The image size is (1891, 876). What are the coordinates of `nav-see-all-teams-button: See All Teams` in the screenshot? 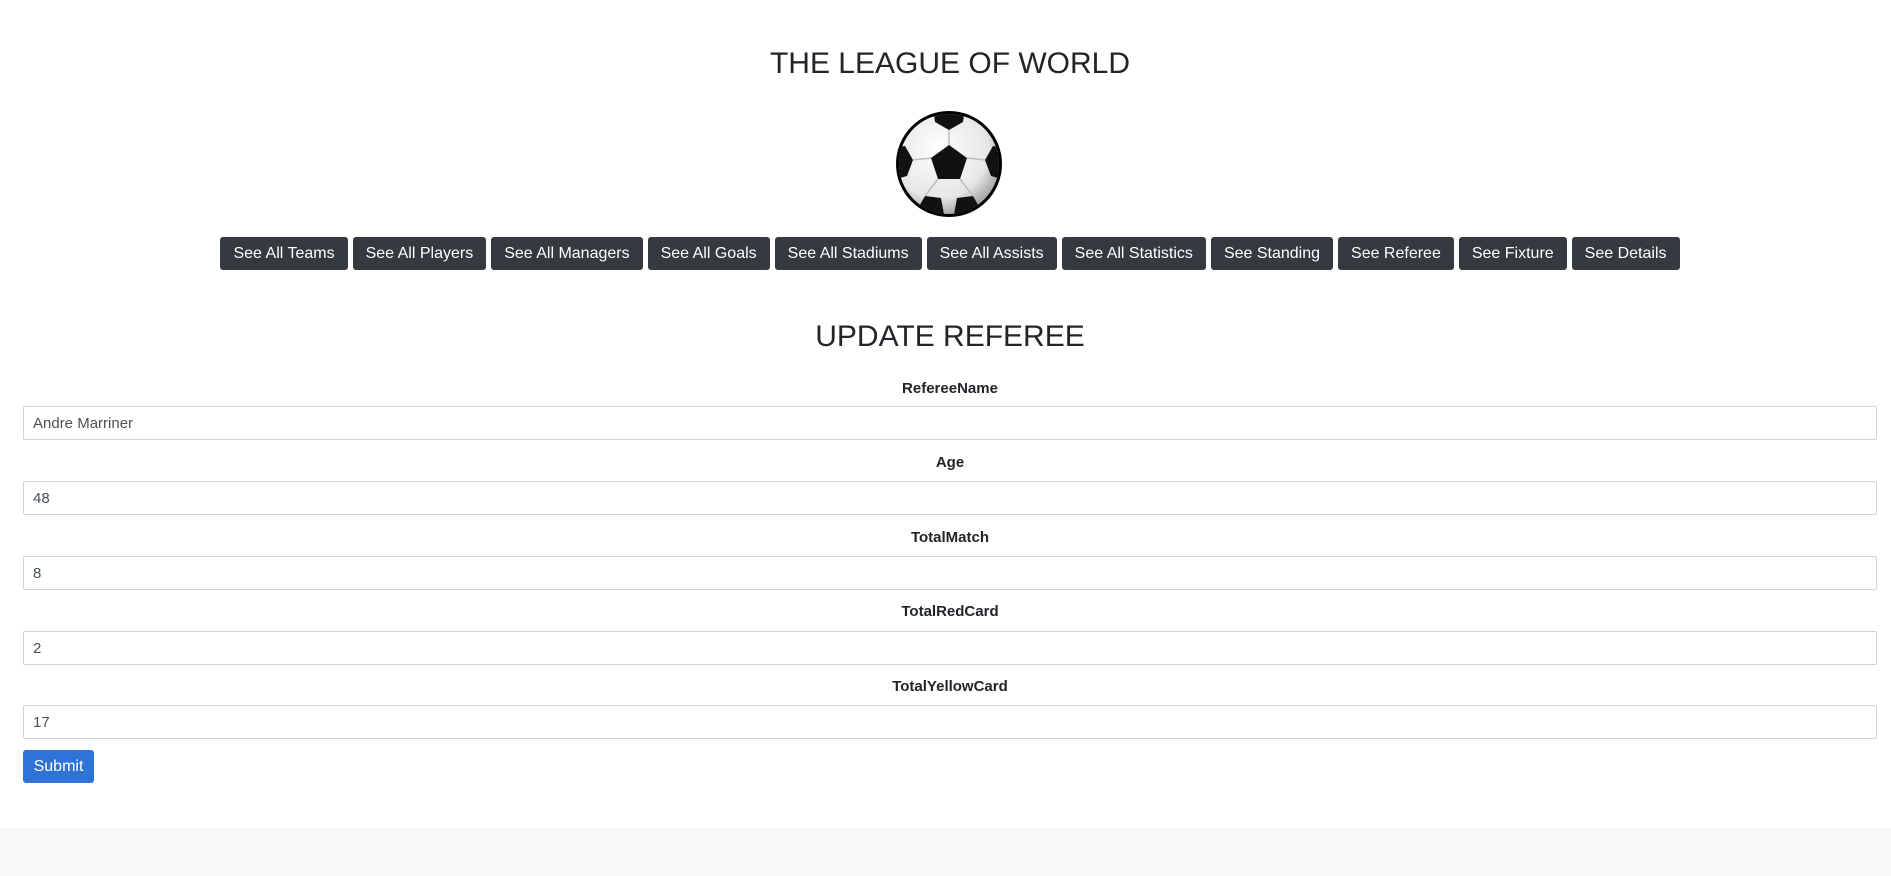 It's located at (284, 253).